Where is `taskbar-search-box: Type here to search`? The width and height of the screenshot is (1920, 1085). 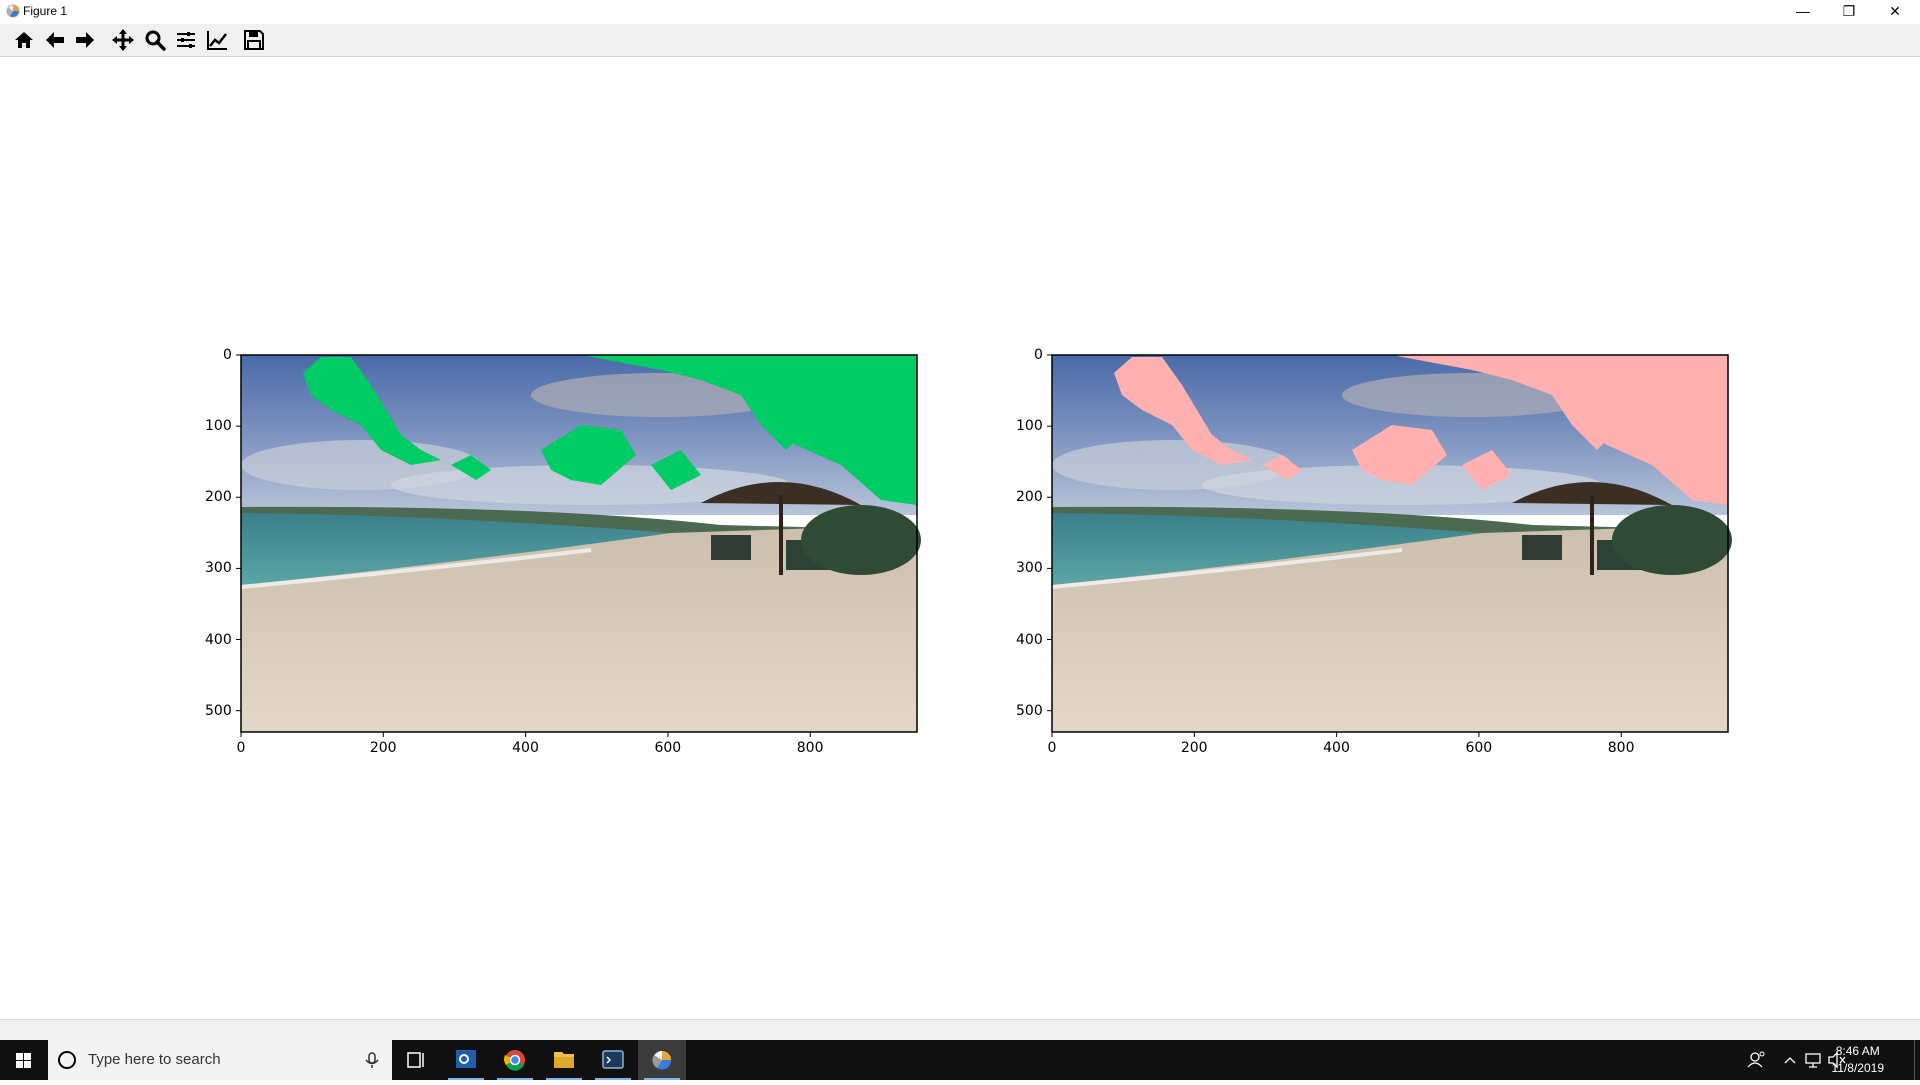 taskbar-search-box: Type here to search is located at coordinates (220, 1060).